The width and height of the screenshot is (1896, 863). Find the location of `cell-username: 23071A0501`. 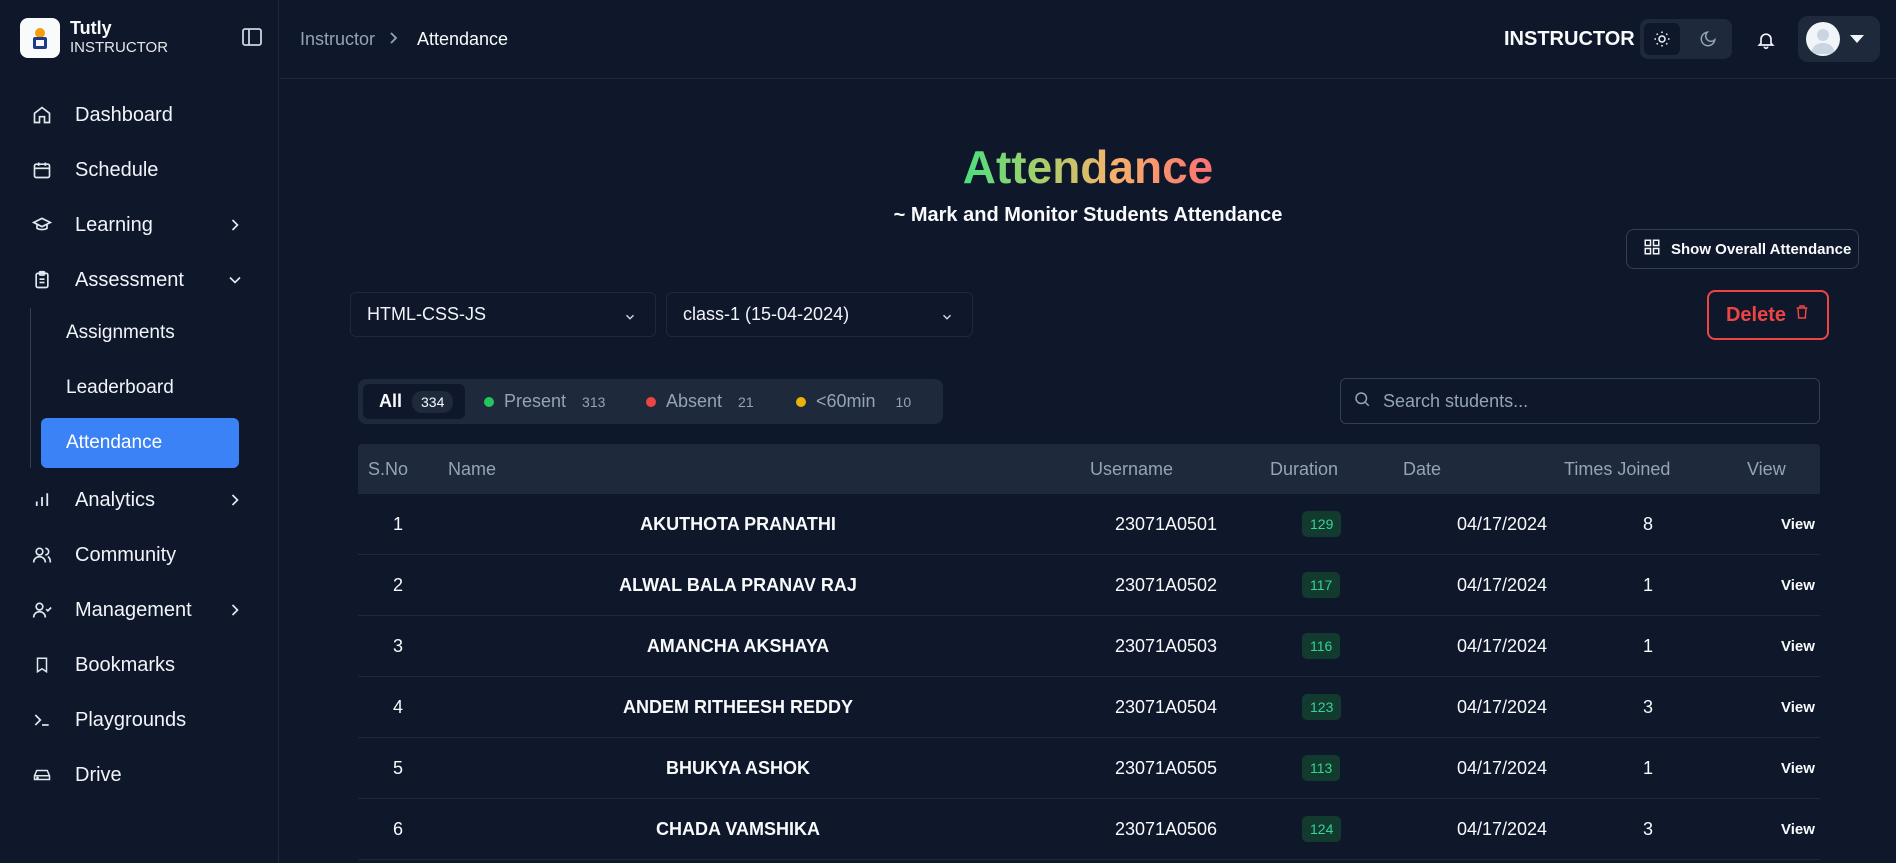

cell-username: 23071A0501 is located at coordinates (1166, 524).